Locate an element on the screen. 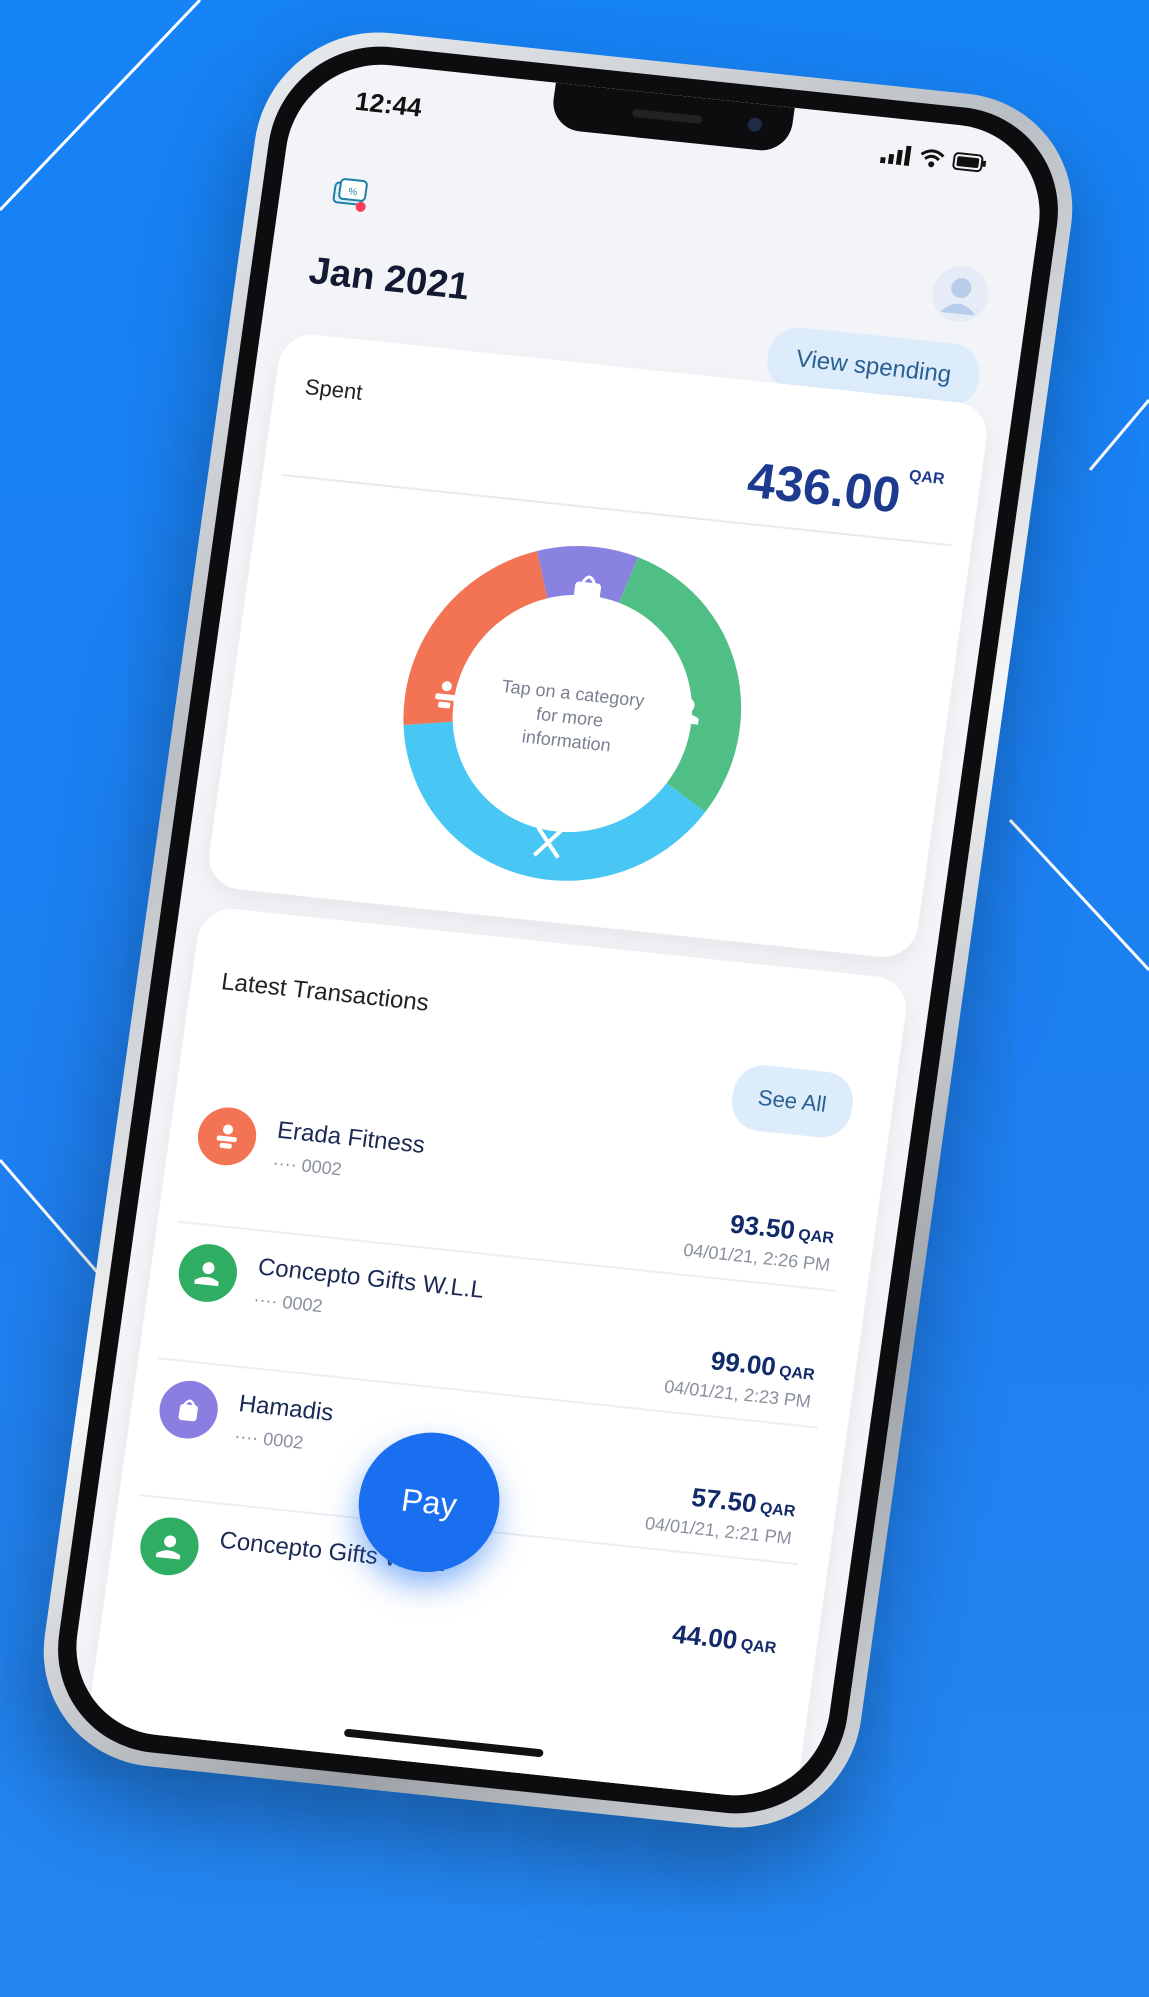 The width and height of the screenshot is (1149, 1997). transaction-amount: 57.50QAR is located at coordinates (744, 1503).